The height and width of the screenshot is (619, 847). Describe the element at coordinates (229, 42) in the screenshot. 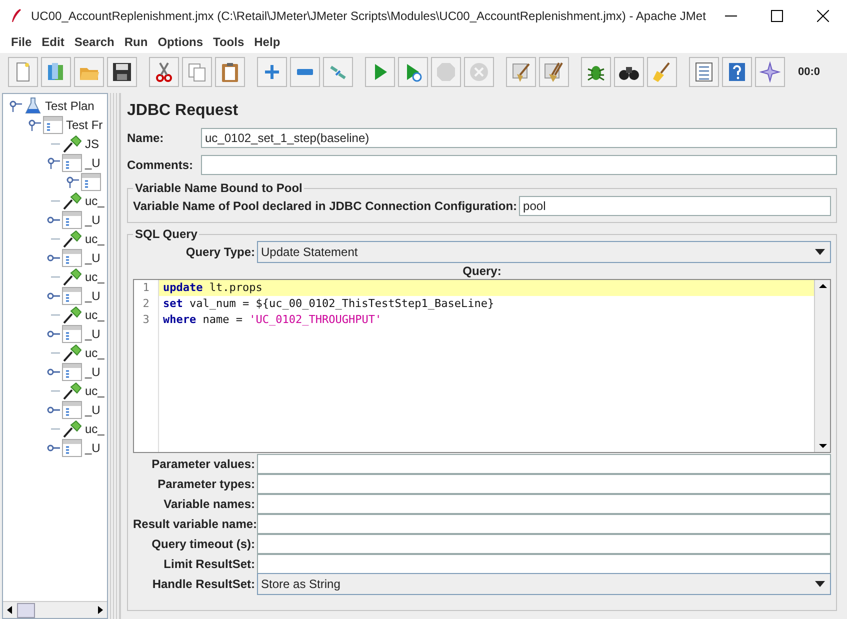

I see `menu-item: Tools` at that location.